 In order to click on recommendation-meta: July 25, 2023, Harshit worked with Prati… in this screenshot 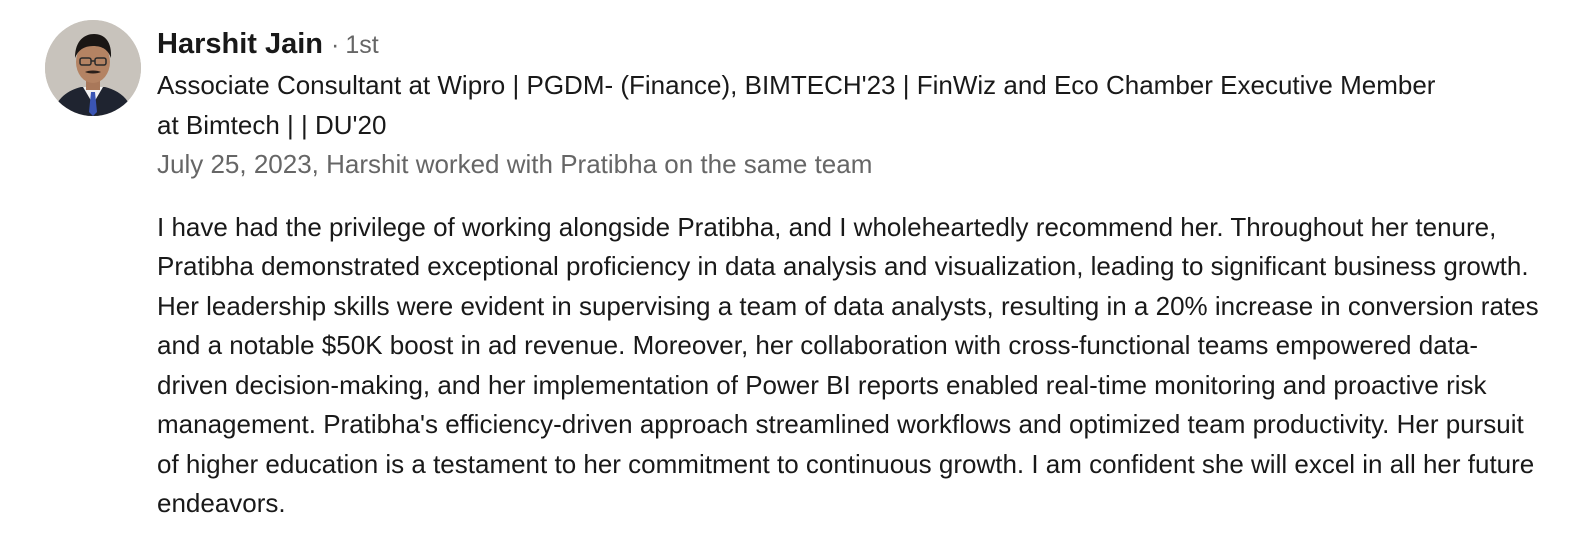, I will do `click(515, 164)`.